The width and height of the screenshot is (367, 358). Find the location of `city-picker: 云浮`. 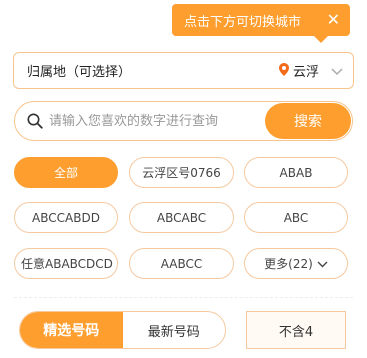

city-picker: 云浮 is located at coordinates (310, 70).